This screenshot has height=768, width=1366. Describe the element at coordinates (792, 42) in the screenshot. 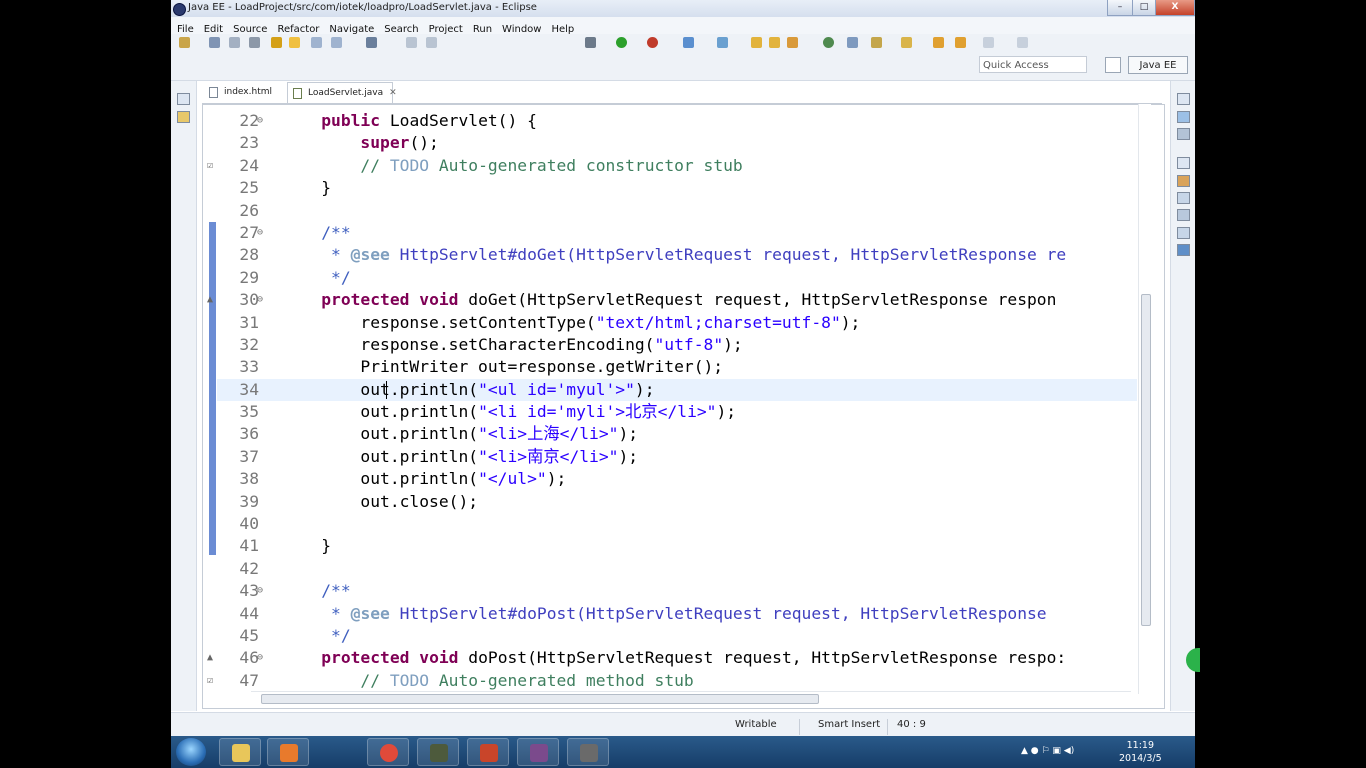

I see `new-class-icon` at that location.